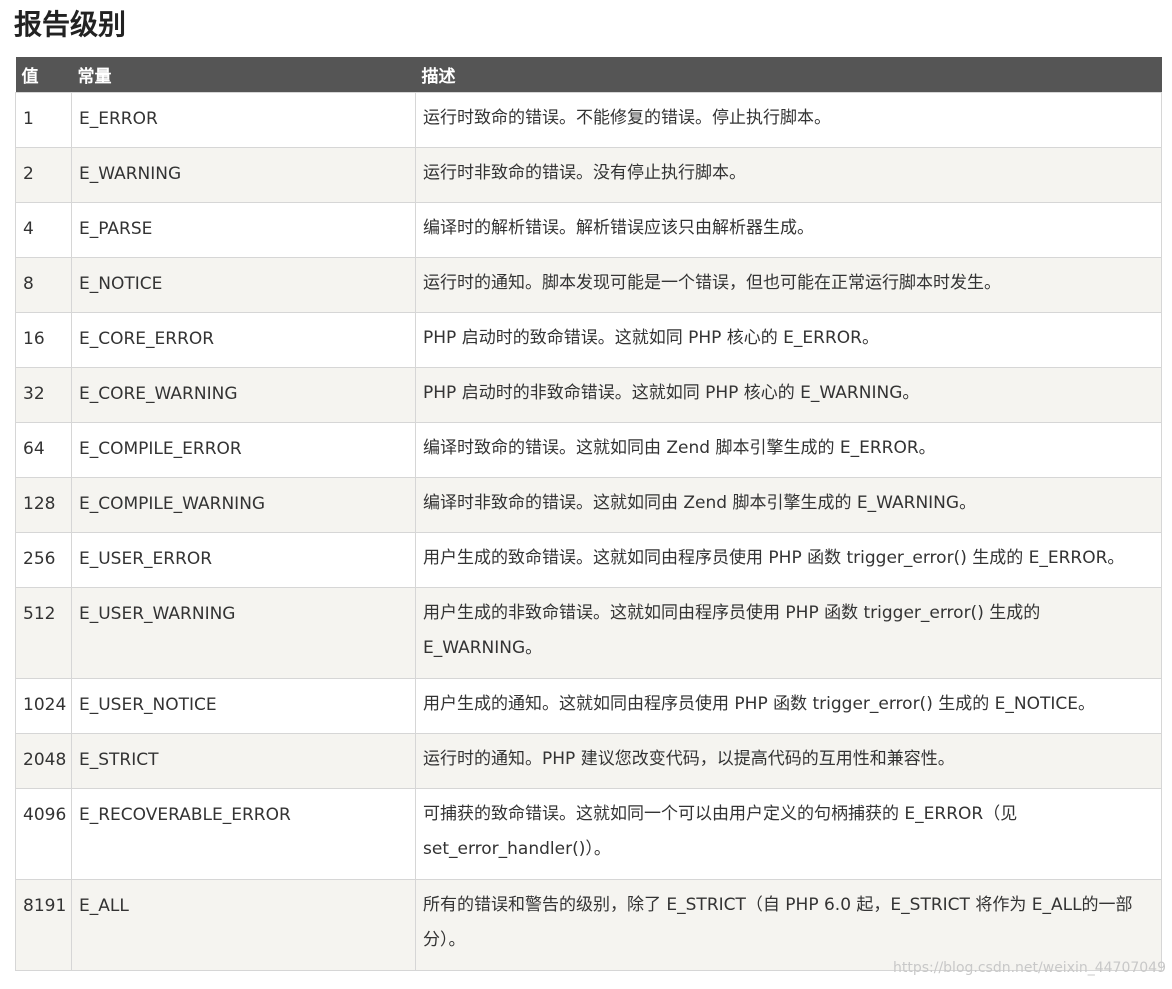 The height and width of the screenshot is (989, 1172). What do you see at coordinates (1029, 968) in the screenshot?
I see `watermark: https://blog.csdn.net/weixin_44707049` at bounding box center [1029, 968].